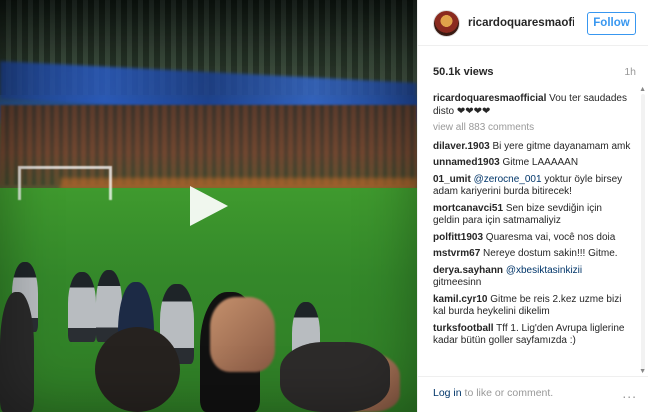 Image resolution: width=648 pixels, height=412 pixels. Describe the element at coordinates (544, 270) in the screenshot. I see `comment-mention: @xbesiktasinkizii` at that location.